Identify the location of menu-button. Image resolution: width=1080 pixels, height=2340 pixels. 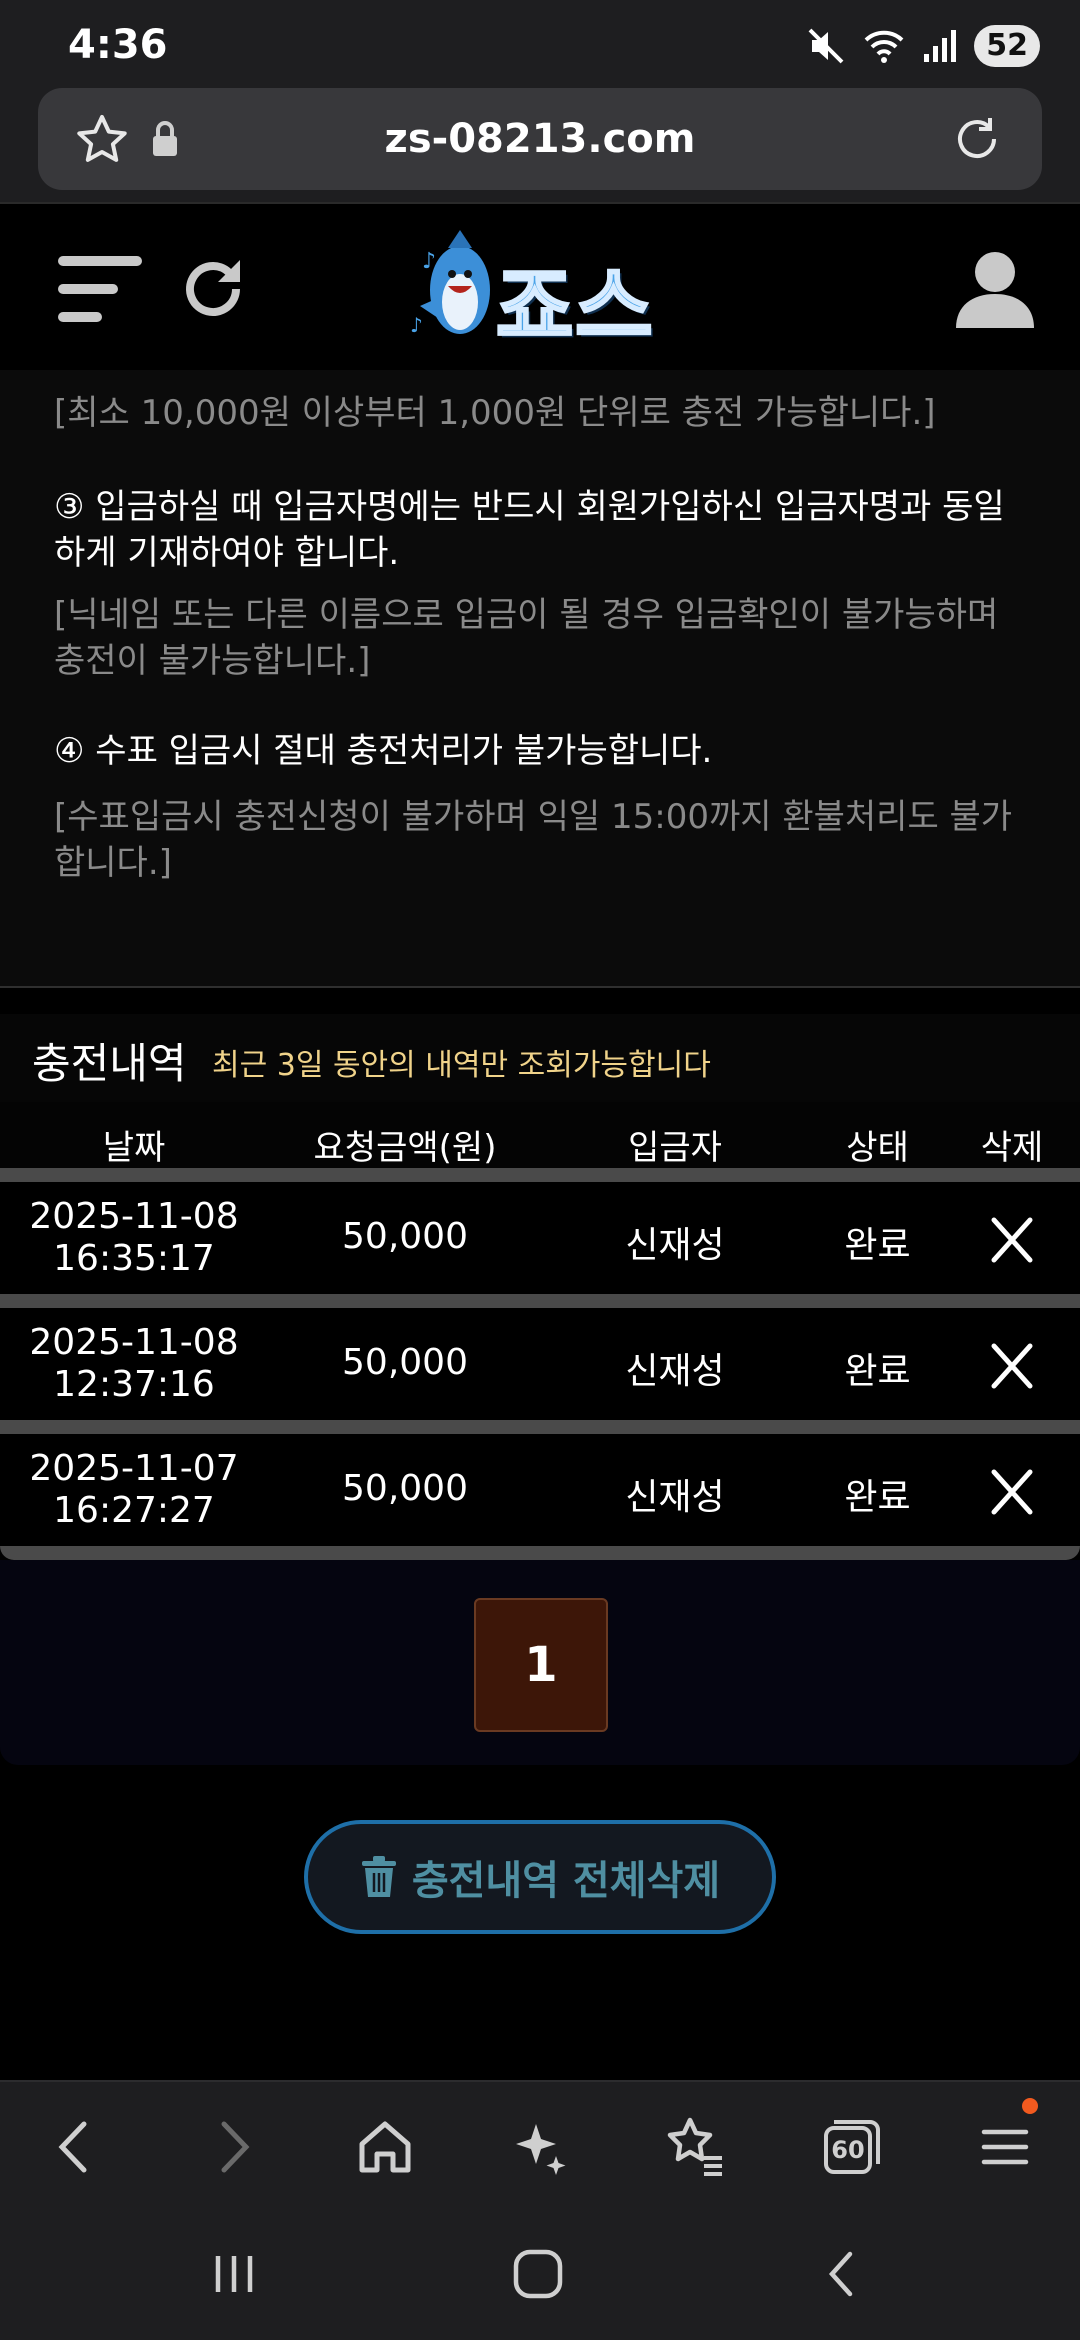
(1005, 2140).